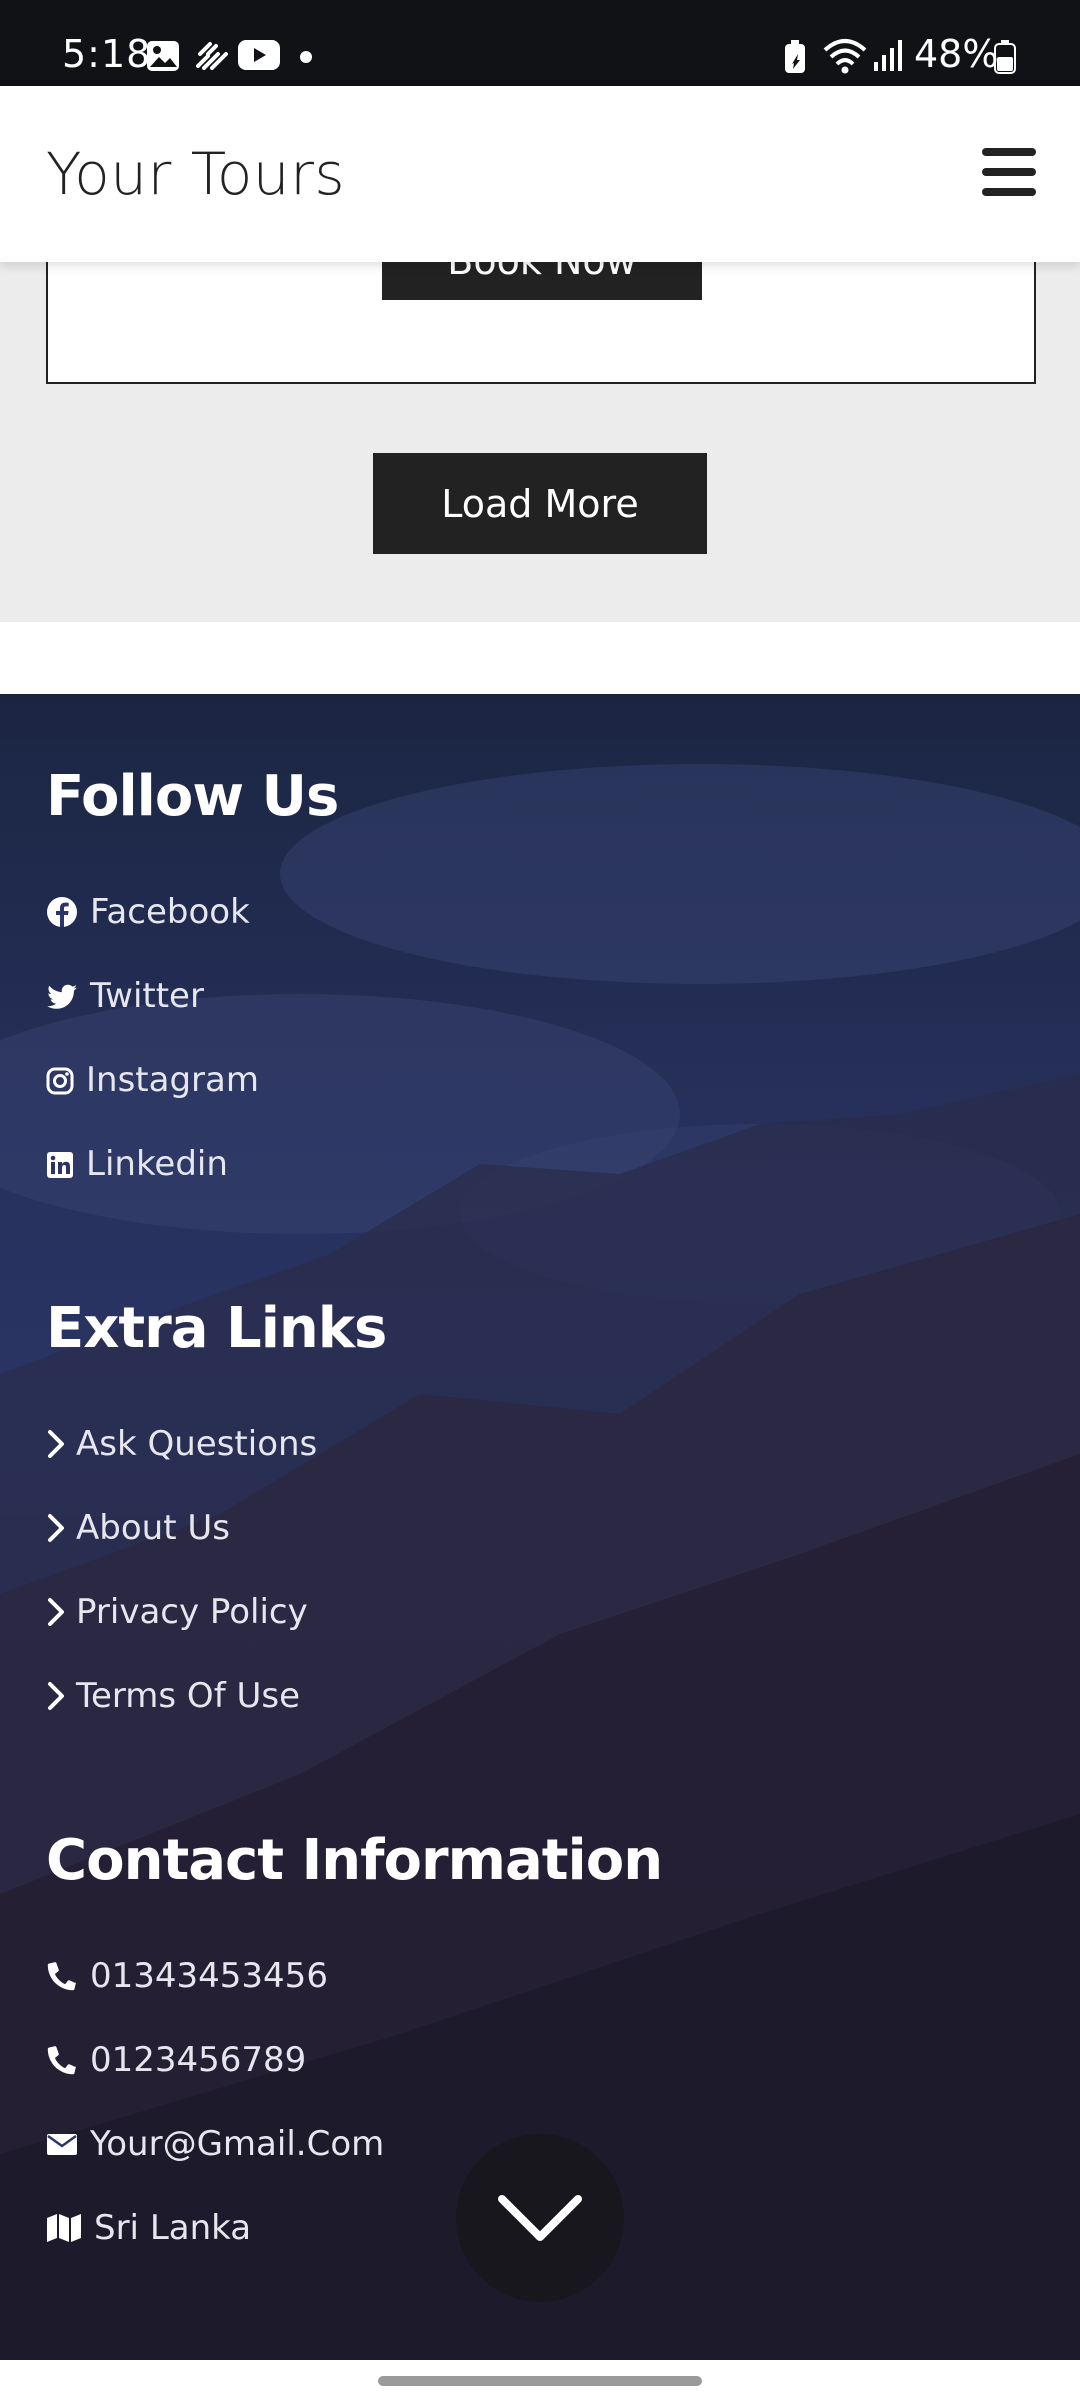 The height and width of the screenshot is (2400, 1080). I want to click on email-link: Your@Gmail.Com, so click(215, 2144).